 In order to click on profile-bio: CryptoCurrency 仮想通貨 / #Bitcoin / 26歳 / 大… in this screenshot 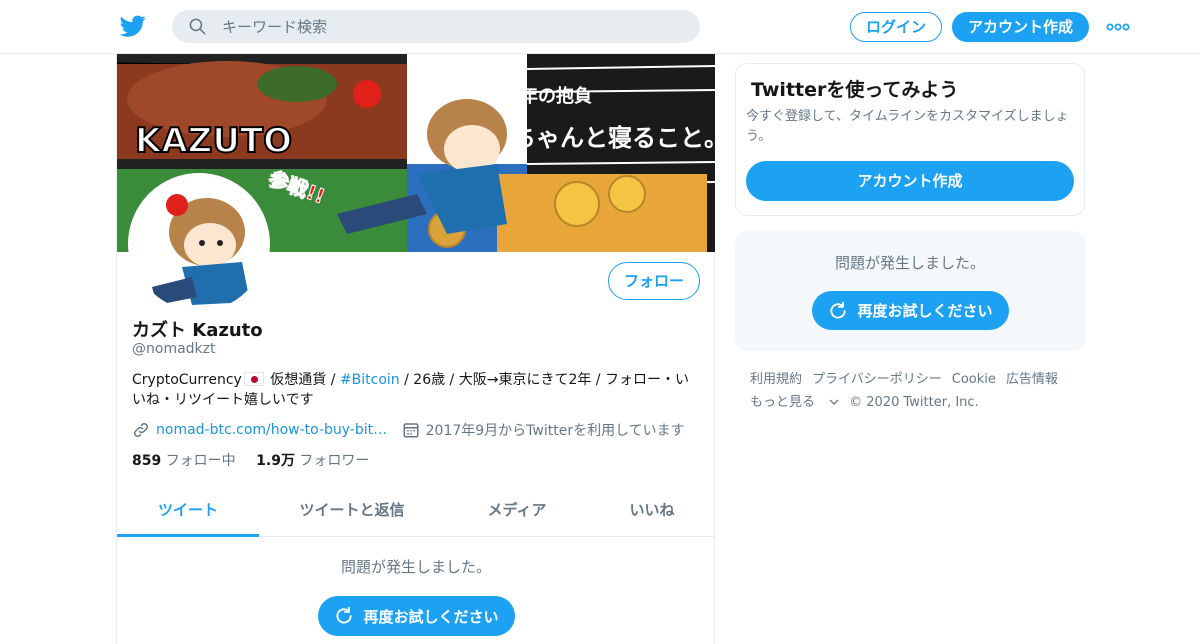, I will do `click(417, 390)`.